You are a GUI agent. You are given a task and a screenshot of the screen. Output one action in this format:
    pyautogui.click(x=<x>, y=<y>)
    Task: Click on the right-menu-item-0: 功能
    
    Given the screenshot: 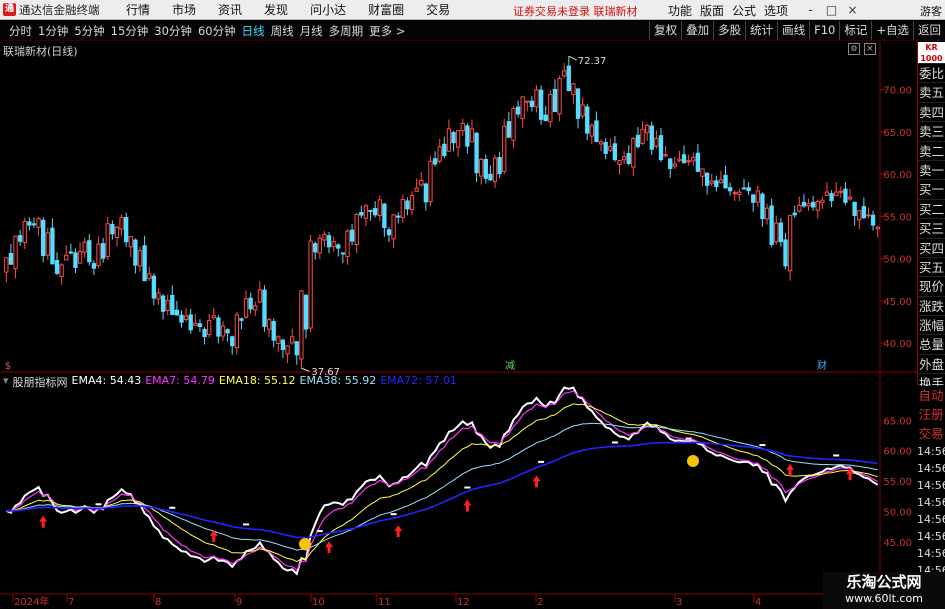 What is the action you would take?
    pyautogui.click(x=680, y=10)
    